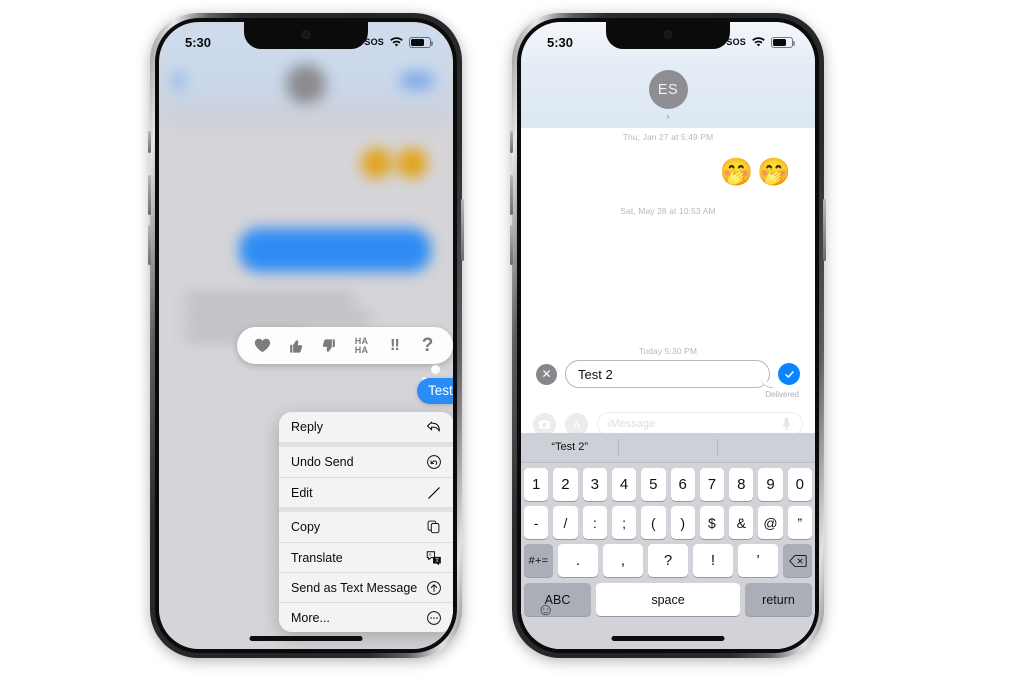  I want to click on tapback-heart-icon, so click(262, 345).